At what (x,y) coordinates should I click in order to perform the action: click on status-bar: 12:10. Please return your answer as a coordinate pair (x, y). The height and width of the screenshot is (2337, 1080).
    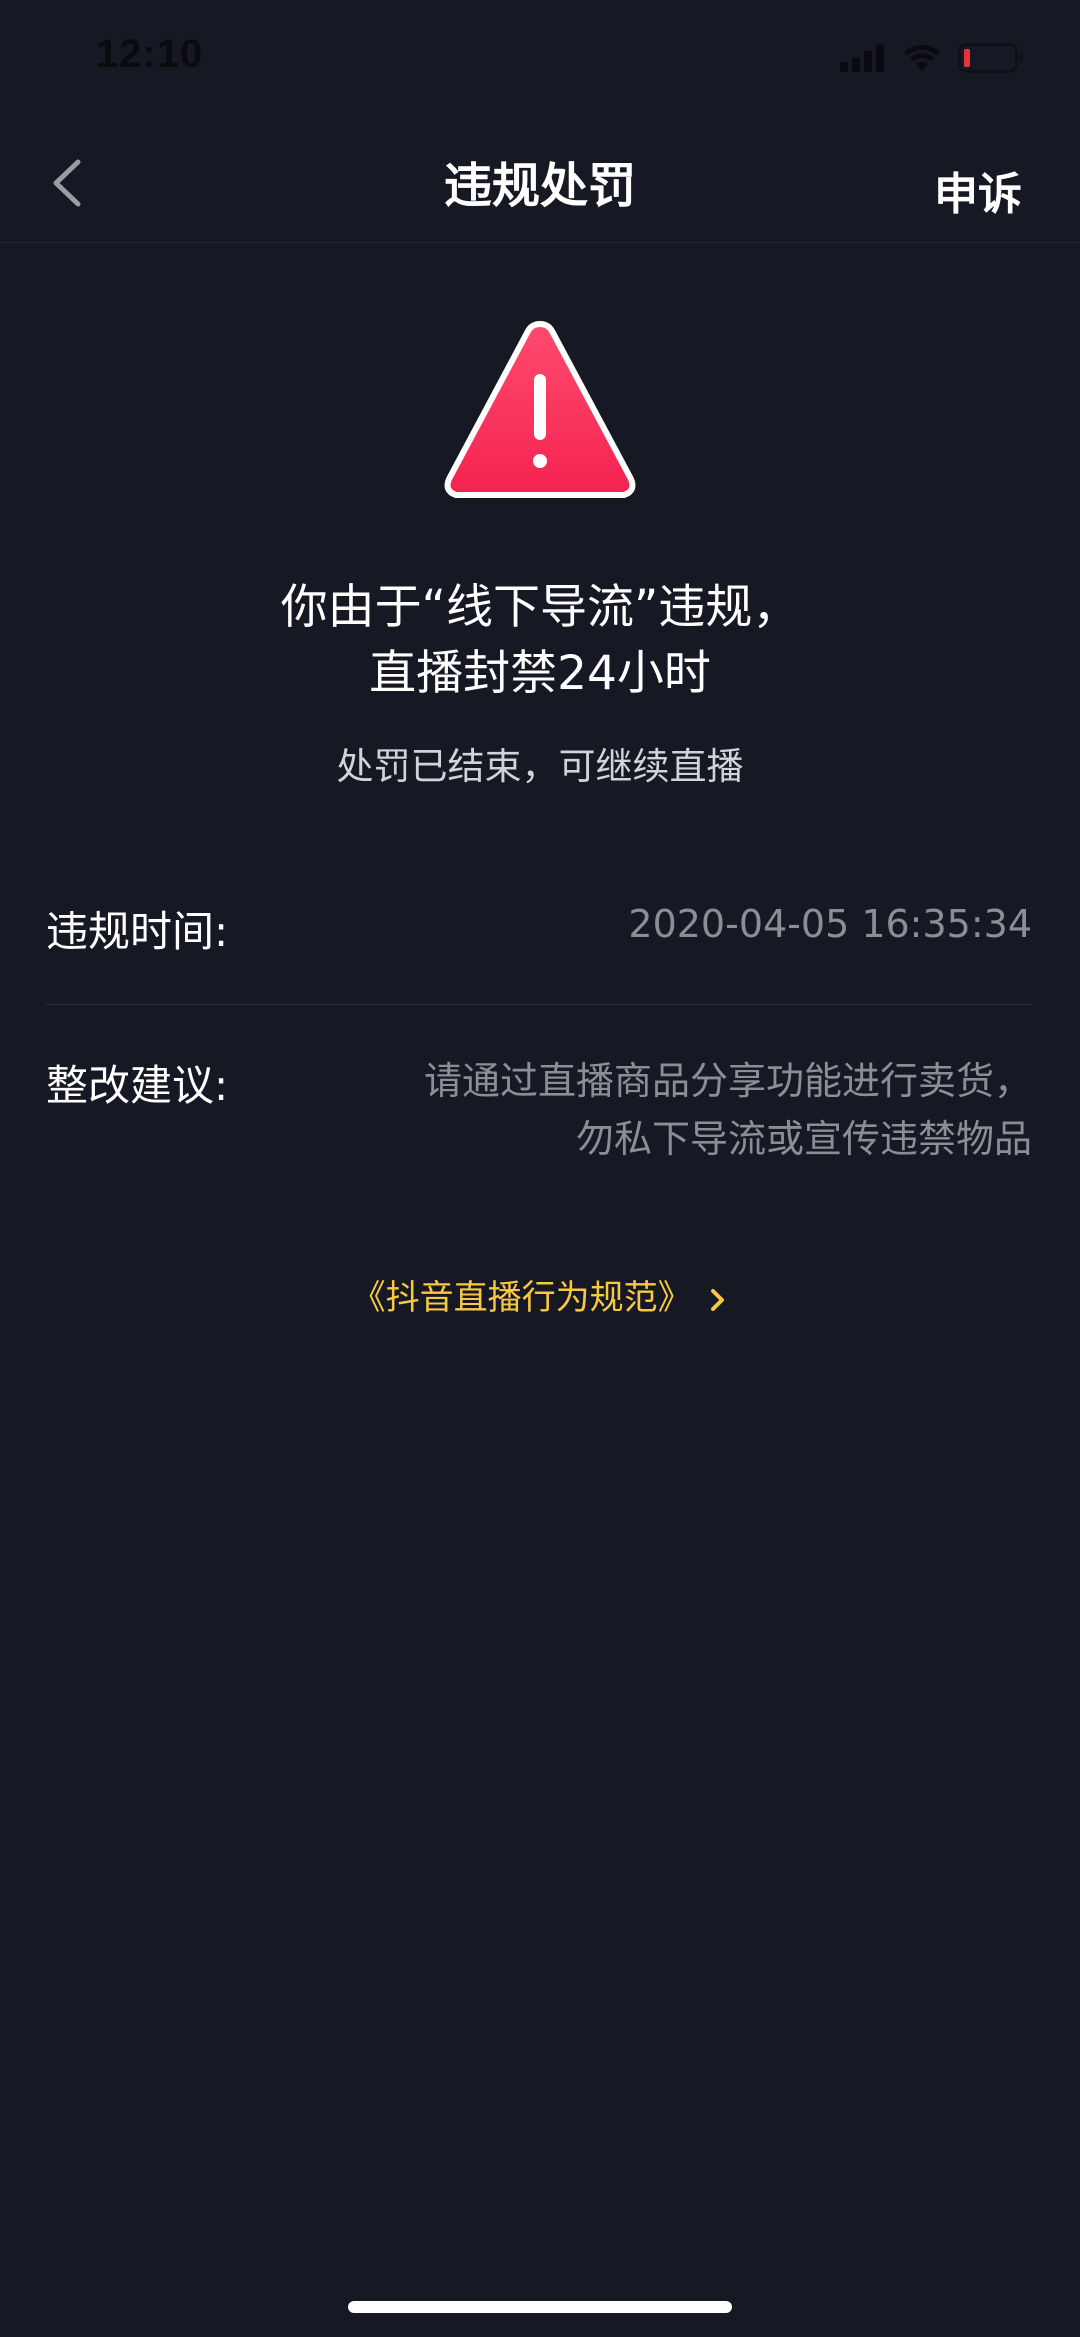
    Looking at the image, I should click on (540, 60).